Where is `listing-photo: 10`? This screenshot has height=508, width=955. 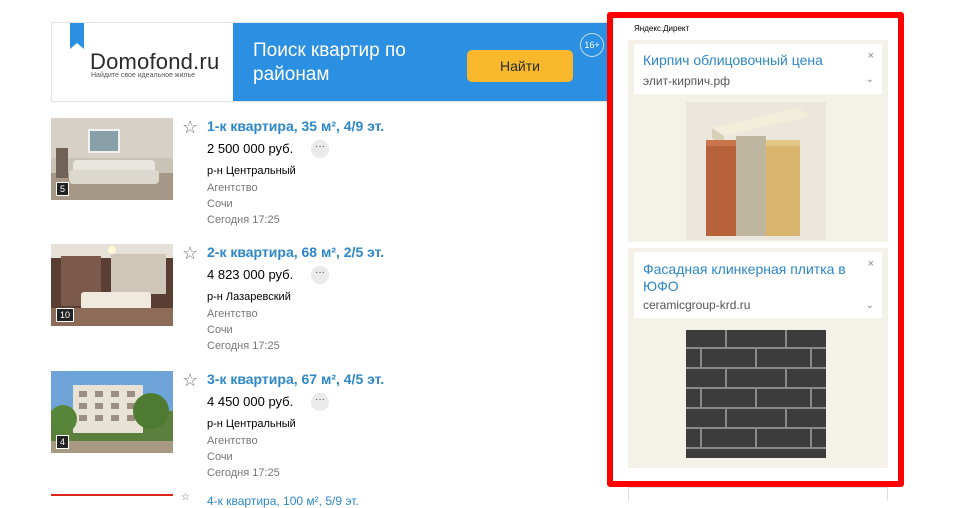
listing-photo: 10 is located at coordinates (112, 285).